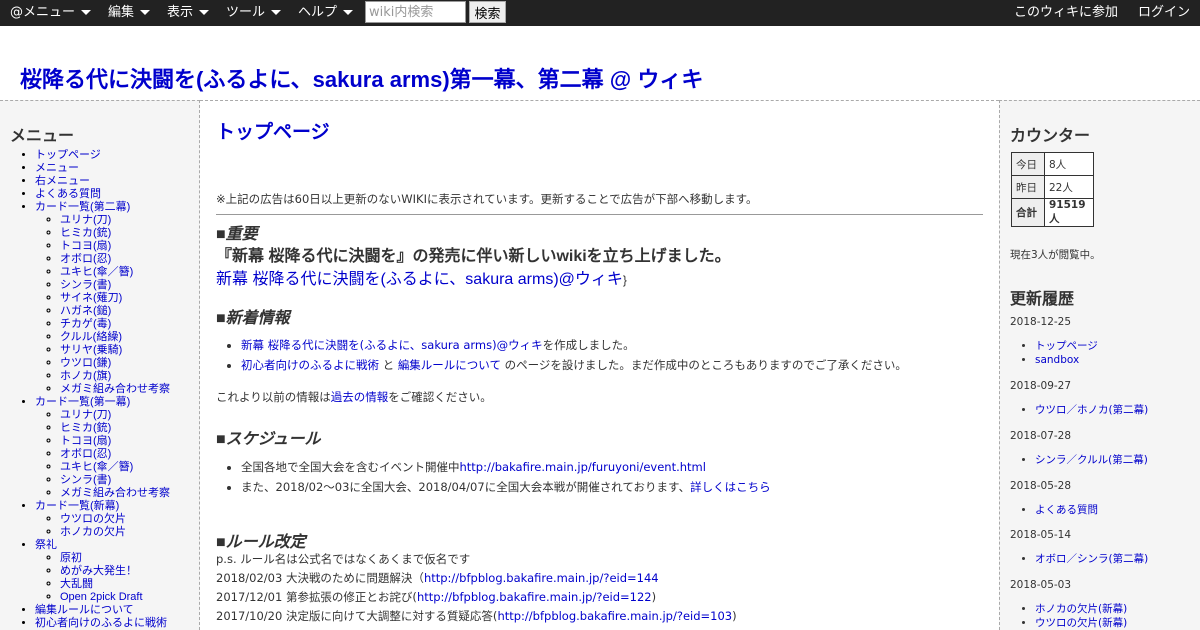 The height and width of the screenshot is (630, 1200). I want to click on history-page-link: よくある質問, so click(1066, 510).